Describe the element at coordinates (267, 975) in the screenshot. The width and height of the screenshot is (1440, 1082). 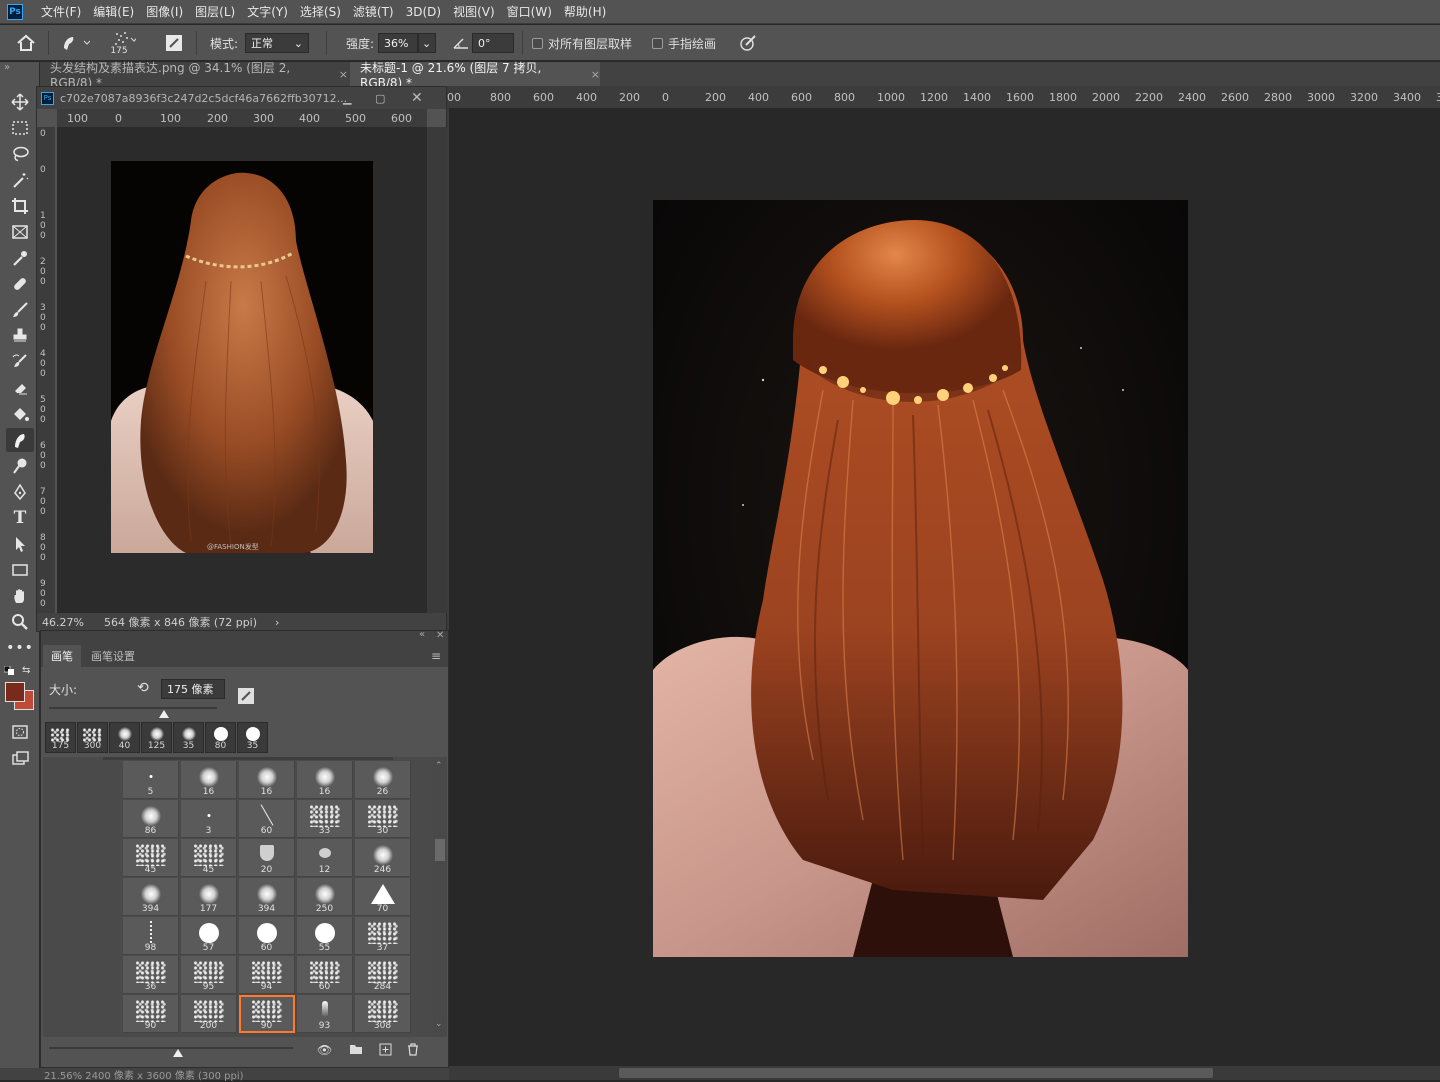
I see `brush-preset: 94` at that location.